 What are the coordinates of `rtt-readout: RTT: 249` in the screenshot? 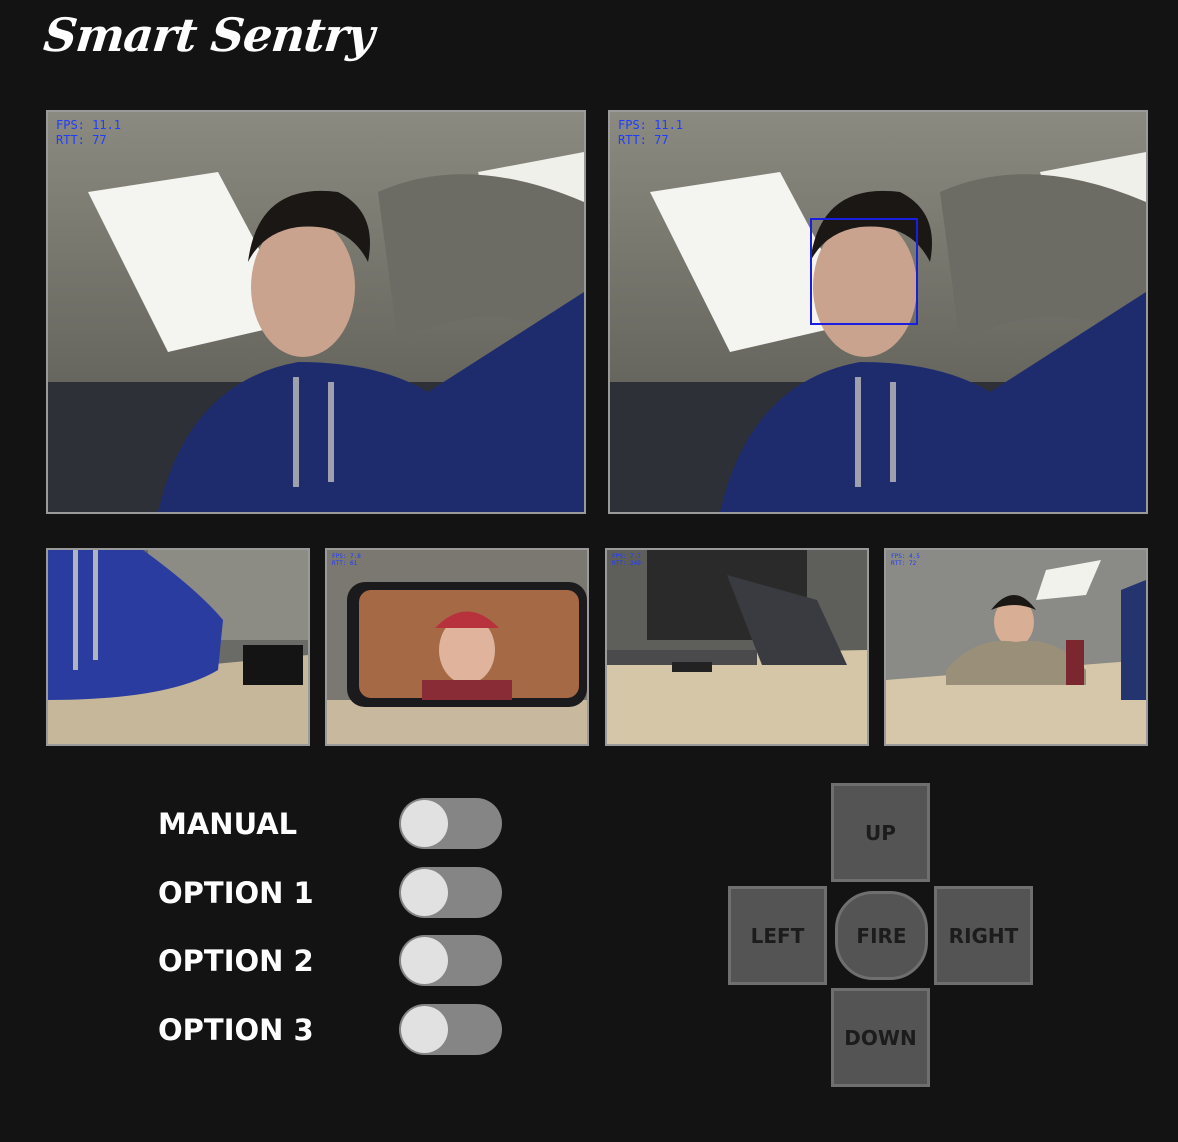 It's located at (626, 563).